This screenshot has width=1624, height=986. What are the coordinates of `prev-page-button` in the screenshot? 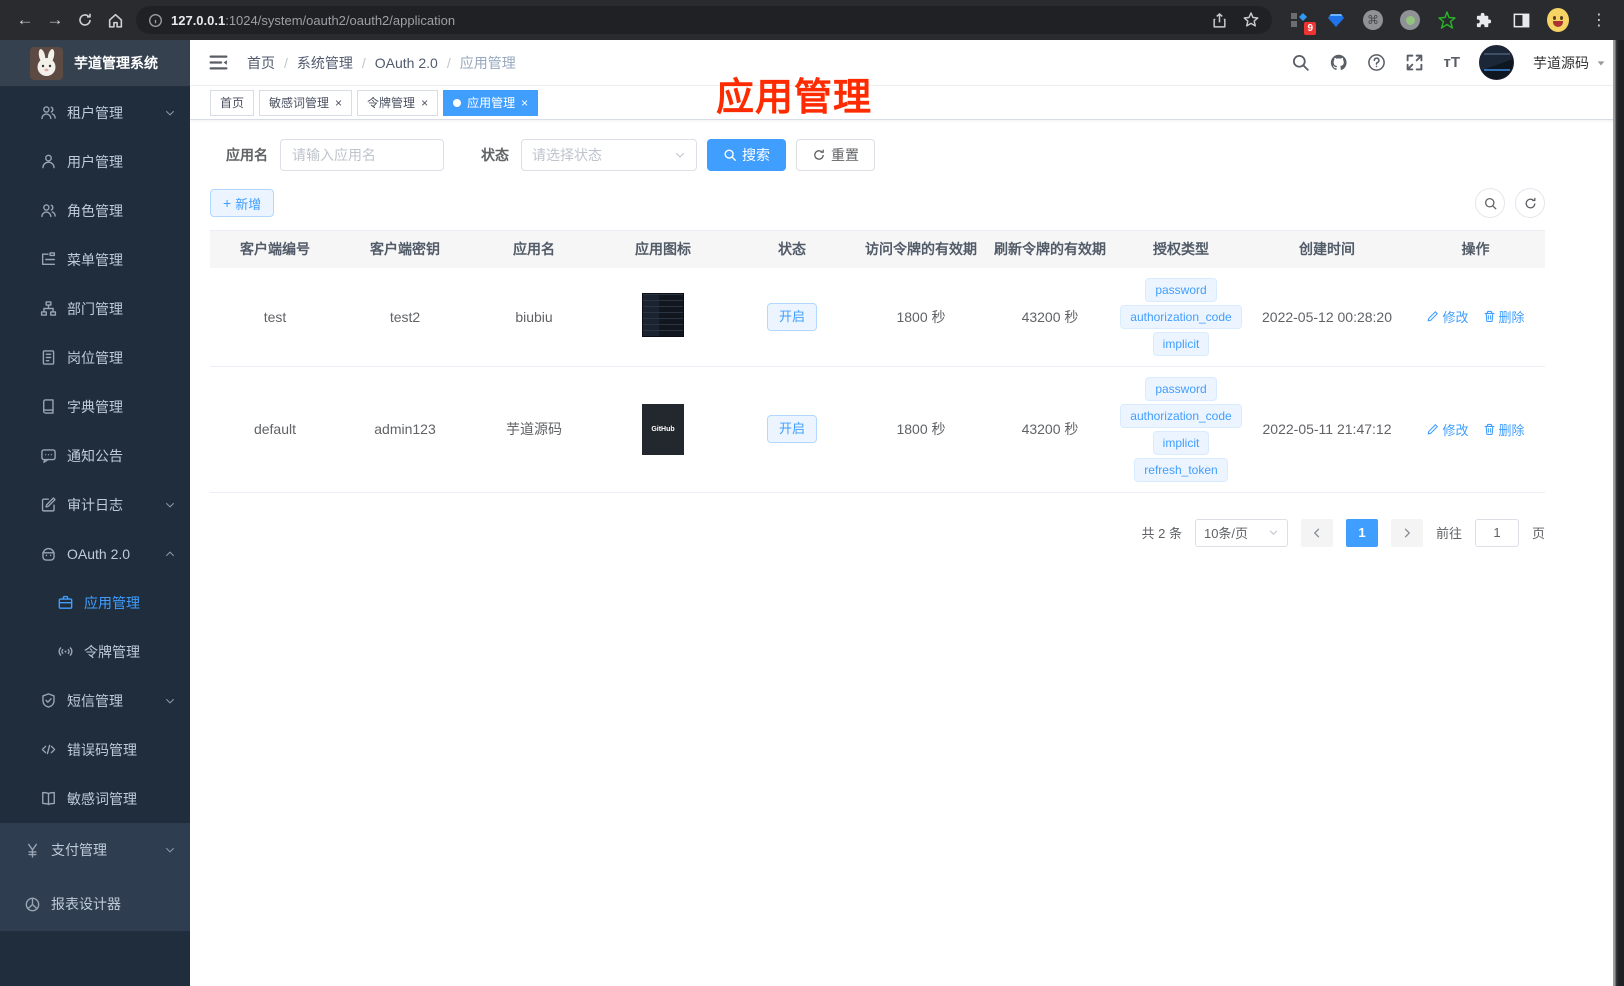 It's located at (1316, 532).